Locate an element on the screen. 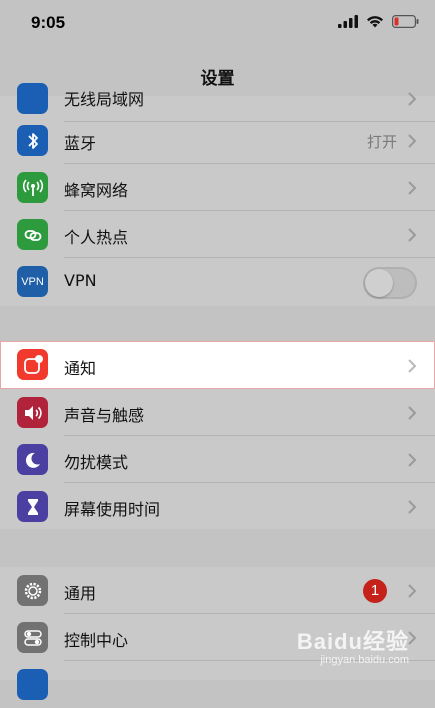  settings-row-label: 通知 is located at coordinates (80, 368).